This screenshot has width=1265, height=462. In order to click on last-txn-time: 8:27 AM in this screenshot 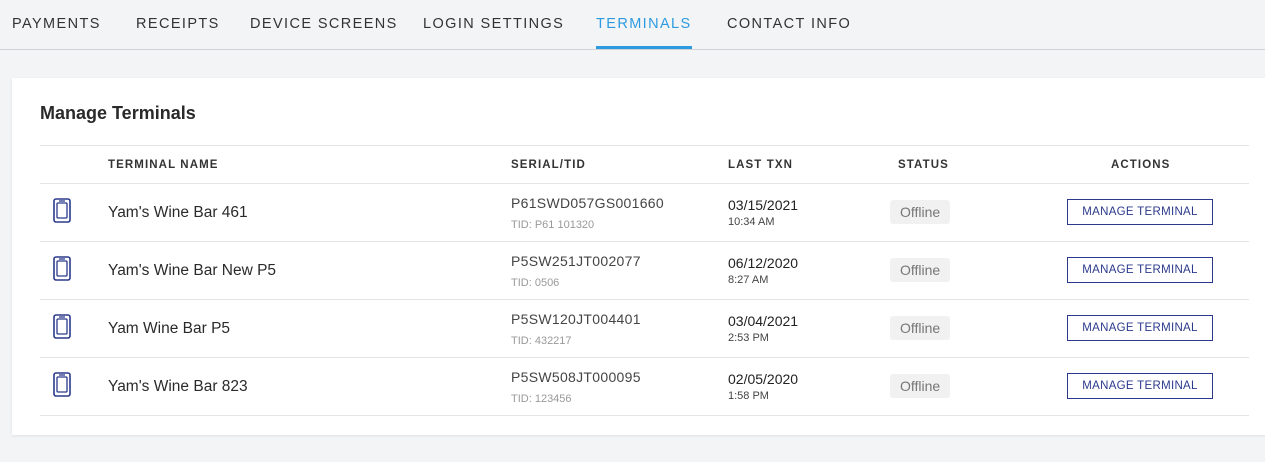, I will do `click(748, 280)`.